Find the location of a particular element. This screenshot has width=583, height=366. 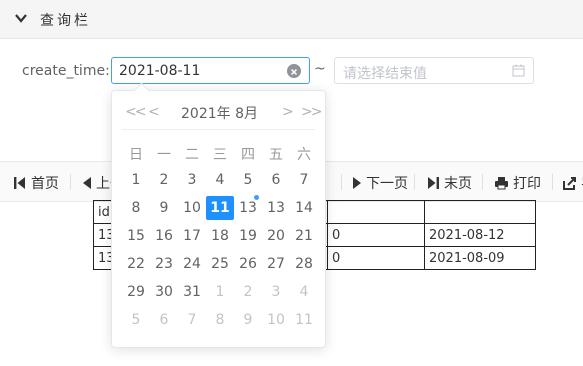

calendar-day-number: 15 is located at coordinates (136, 236).